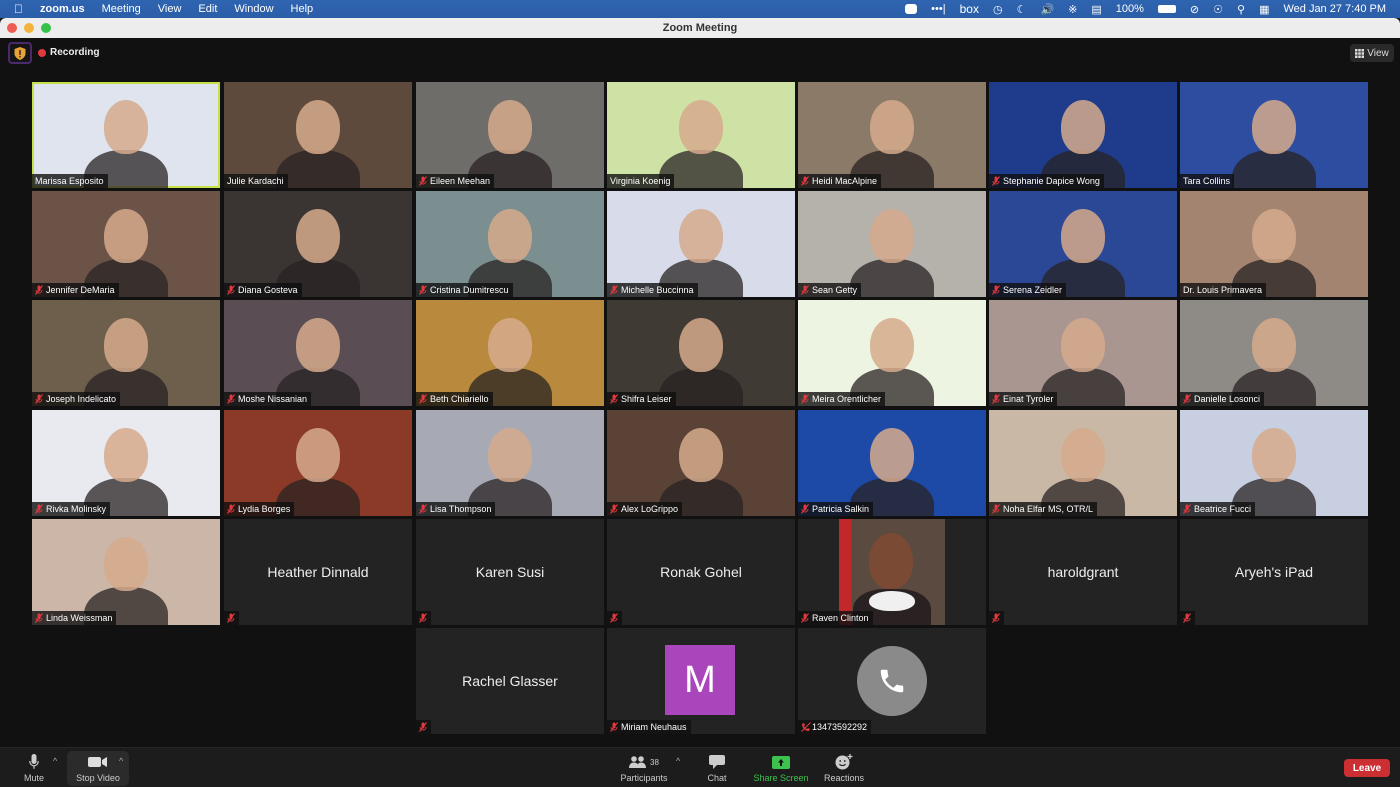 The width and height of the screenshot is (1400, 787). Describe the element at coordinates (121, 9) in the screenshot. I see `menu-meeting: Meeting` at that location.